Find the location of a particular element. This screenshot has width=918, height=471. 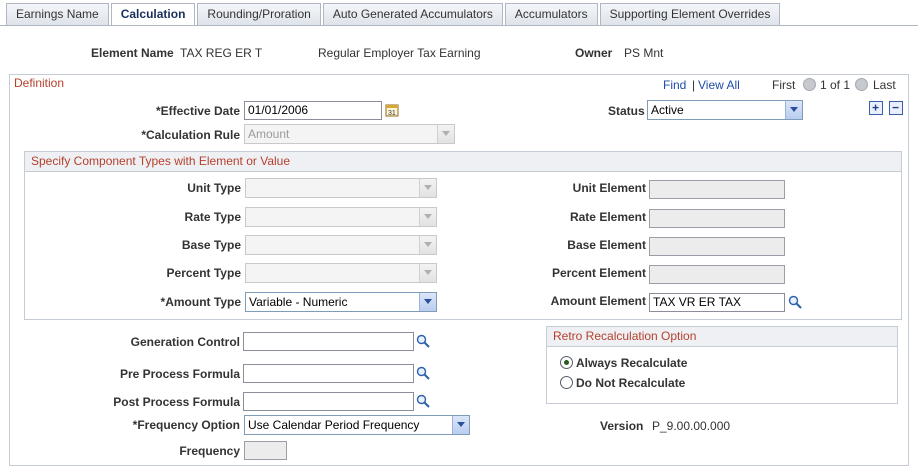

find-link: Find is located at coordinates (674, 85).